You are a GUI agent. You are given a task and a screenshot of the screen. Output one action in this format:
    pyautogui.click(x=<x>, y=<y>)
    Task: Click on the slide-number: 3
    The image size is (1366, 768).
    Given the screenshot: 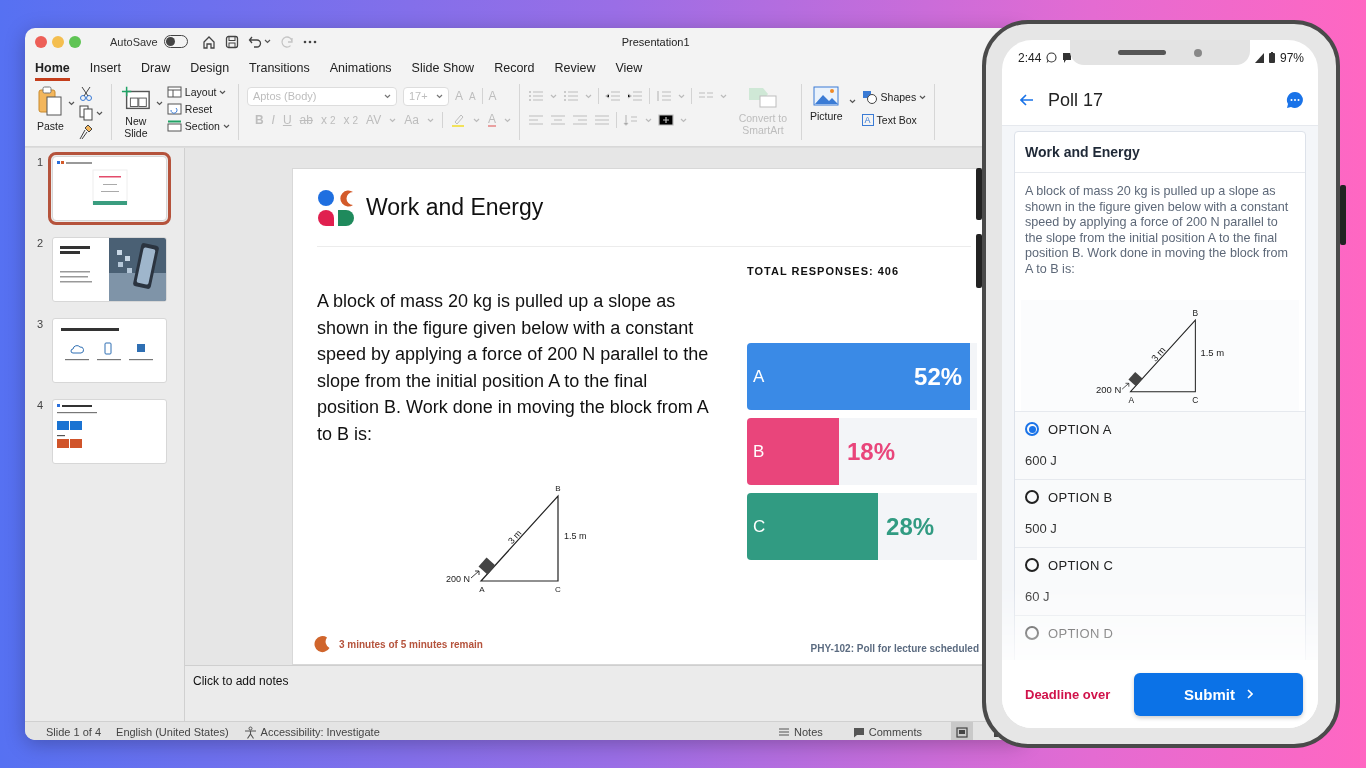 What is the action you would take?
    pyautogui.click(x=41, y=324)
    